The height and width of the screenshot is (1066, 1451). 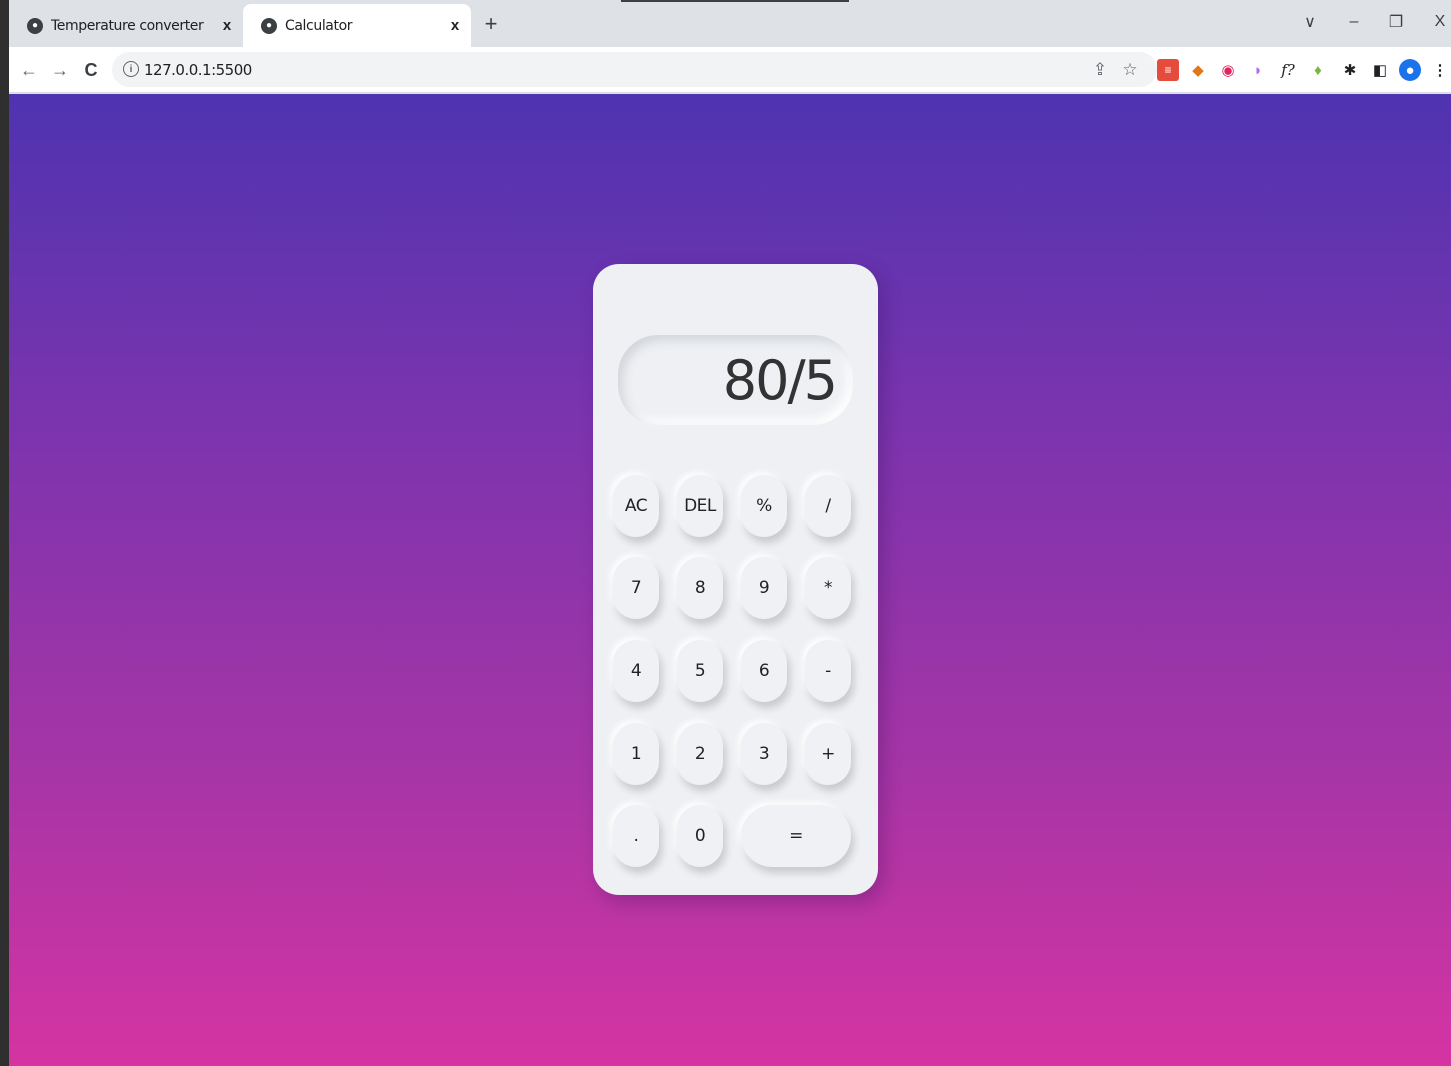 I want to click on extension-todoist-icon: ≡, so click(x=1168, y=70).